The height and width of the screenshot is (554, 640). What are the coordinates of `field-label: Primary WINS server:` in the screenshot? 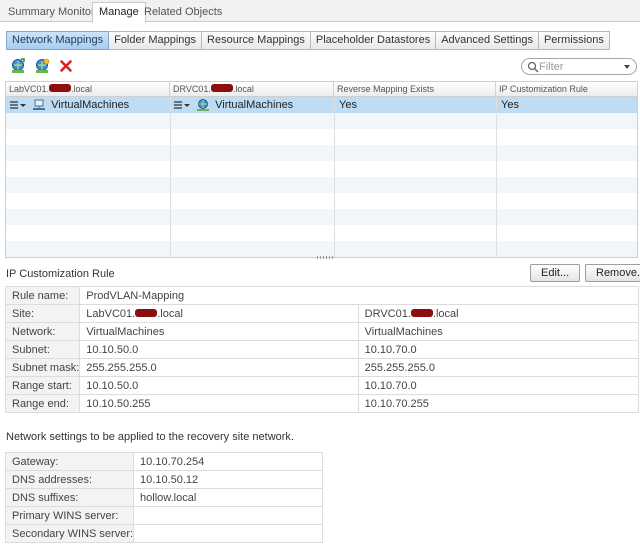 It's located at (69, 515).